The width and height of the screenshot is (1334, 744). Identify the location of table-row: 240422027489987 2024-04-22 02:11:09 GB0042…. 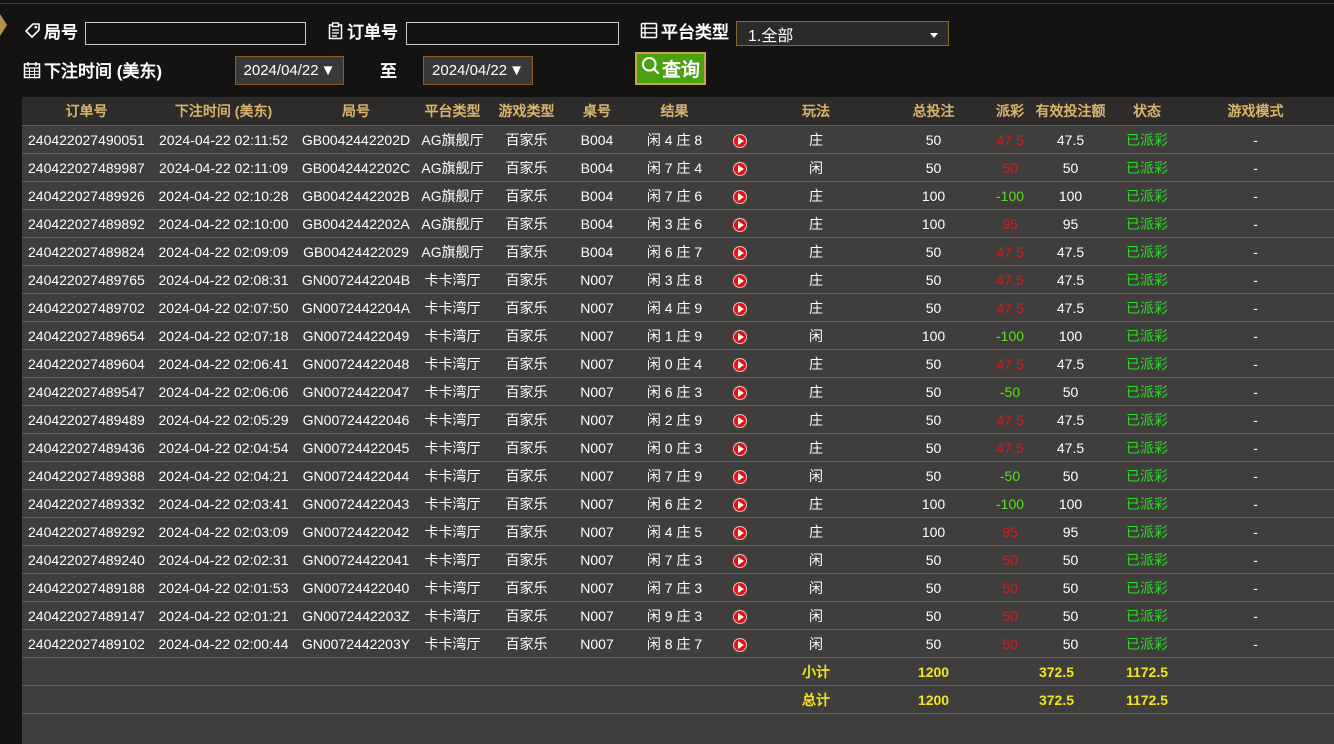
(678, 167).